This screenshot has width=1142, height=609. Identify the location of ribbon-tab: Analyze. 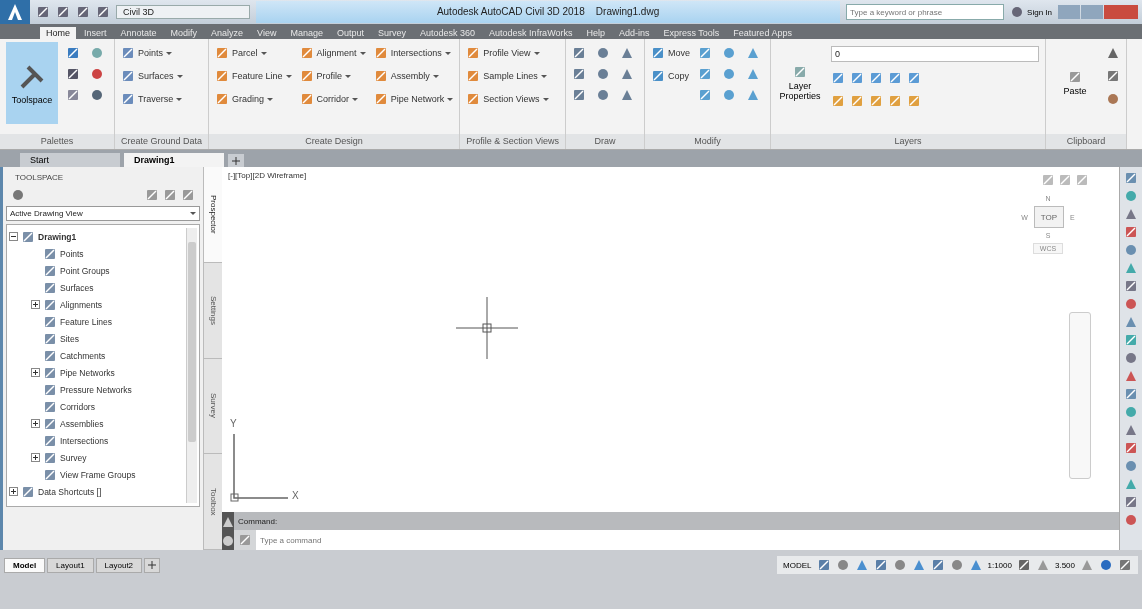
(227, 33).